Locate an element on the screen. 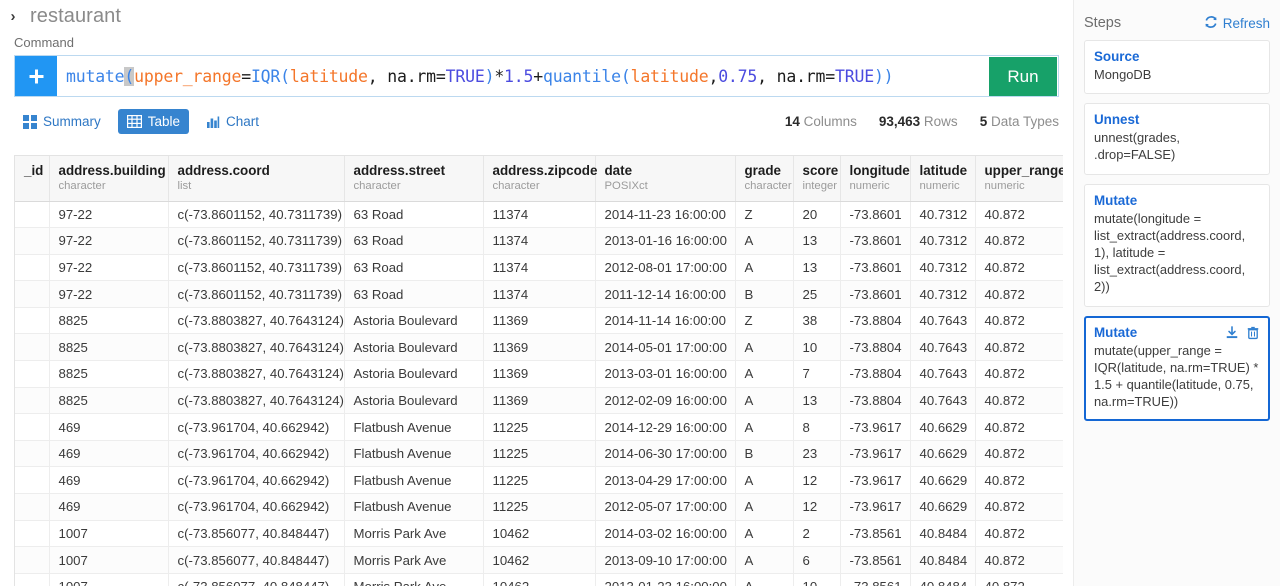  table-cell: 11225 is located at coordinates (539, 480).